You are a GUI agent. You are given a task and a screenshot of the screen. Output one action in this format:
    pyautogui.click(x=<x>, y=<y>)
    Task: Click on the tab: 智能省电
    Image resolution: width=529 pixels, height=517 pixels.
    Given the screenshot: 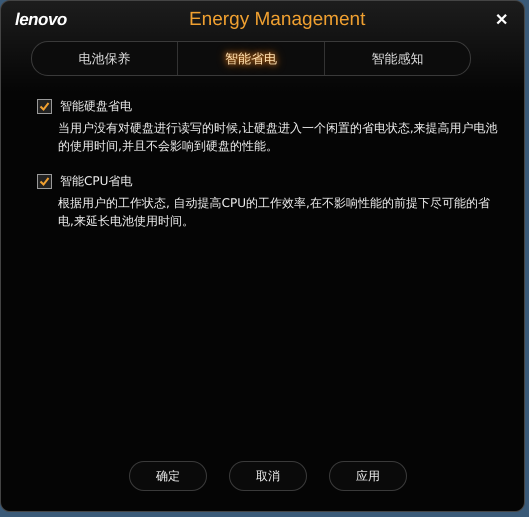 What is the action you would take?
    pyautogui.click(x=250, y=58)
    